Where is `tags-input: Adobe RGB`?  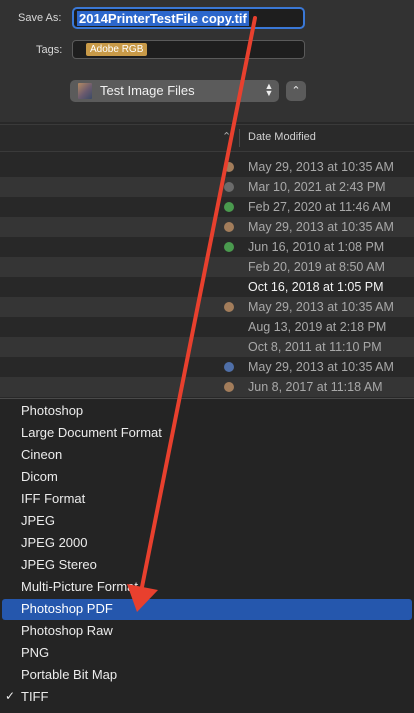 tags-input: Adobe RGB is located at coordinates (188, 49).